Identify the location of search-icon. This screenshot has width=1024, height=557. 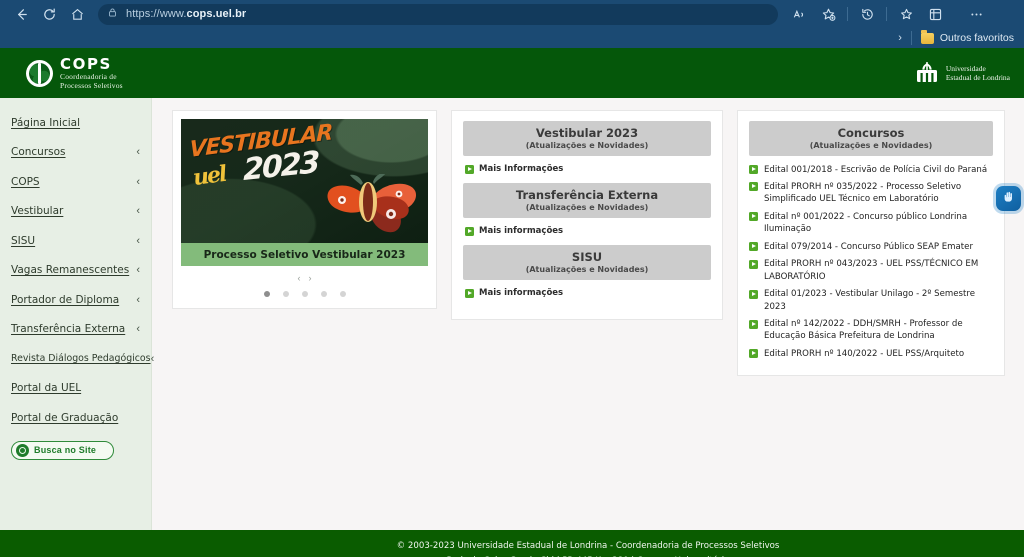
(22, 450).